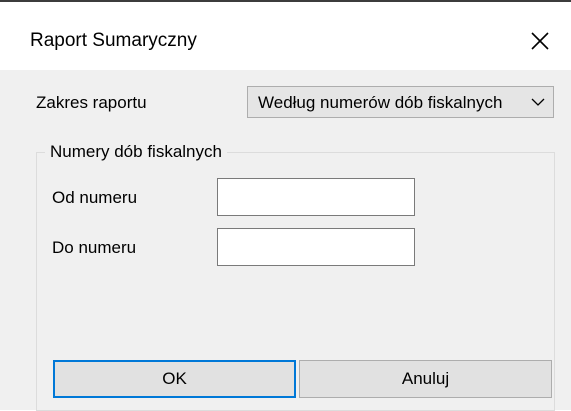 This screenshot has height=411, width=571. I want to click on chevron-down-icon, so click(538, 102).